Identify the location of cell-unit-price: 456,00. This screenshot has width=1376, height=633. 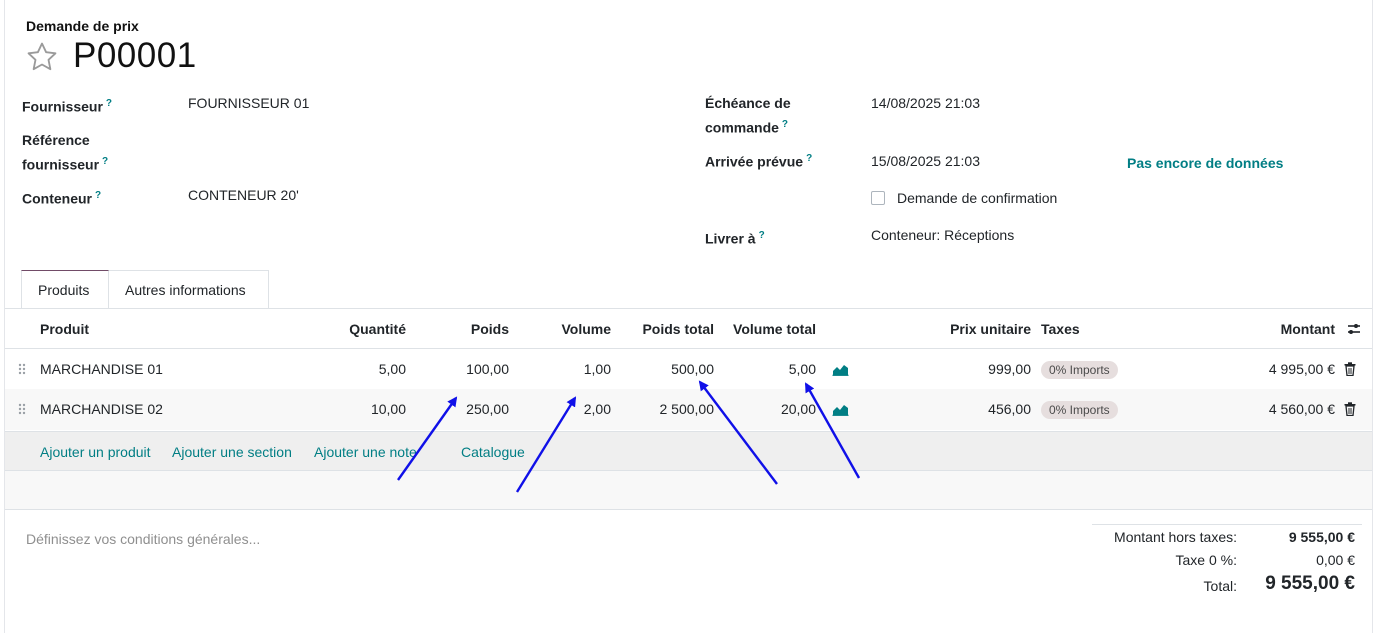
(968, 409).